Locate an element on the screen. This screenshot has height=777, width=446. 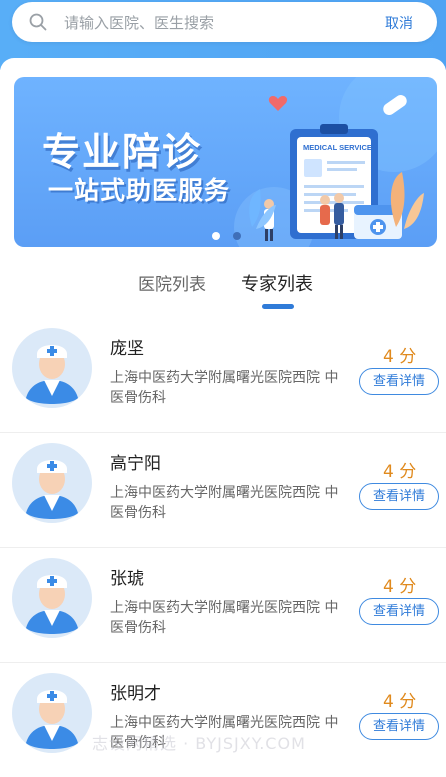
active-tab-indicator is located at coordinates (278, 306).